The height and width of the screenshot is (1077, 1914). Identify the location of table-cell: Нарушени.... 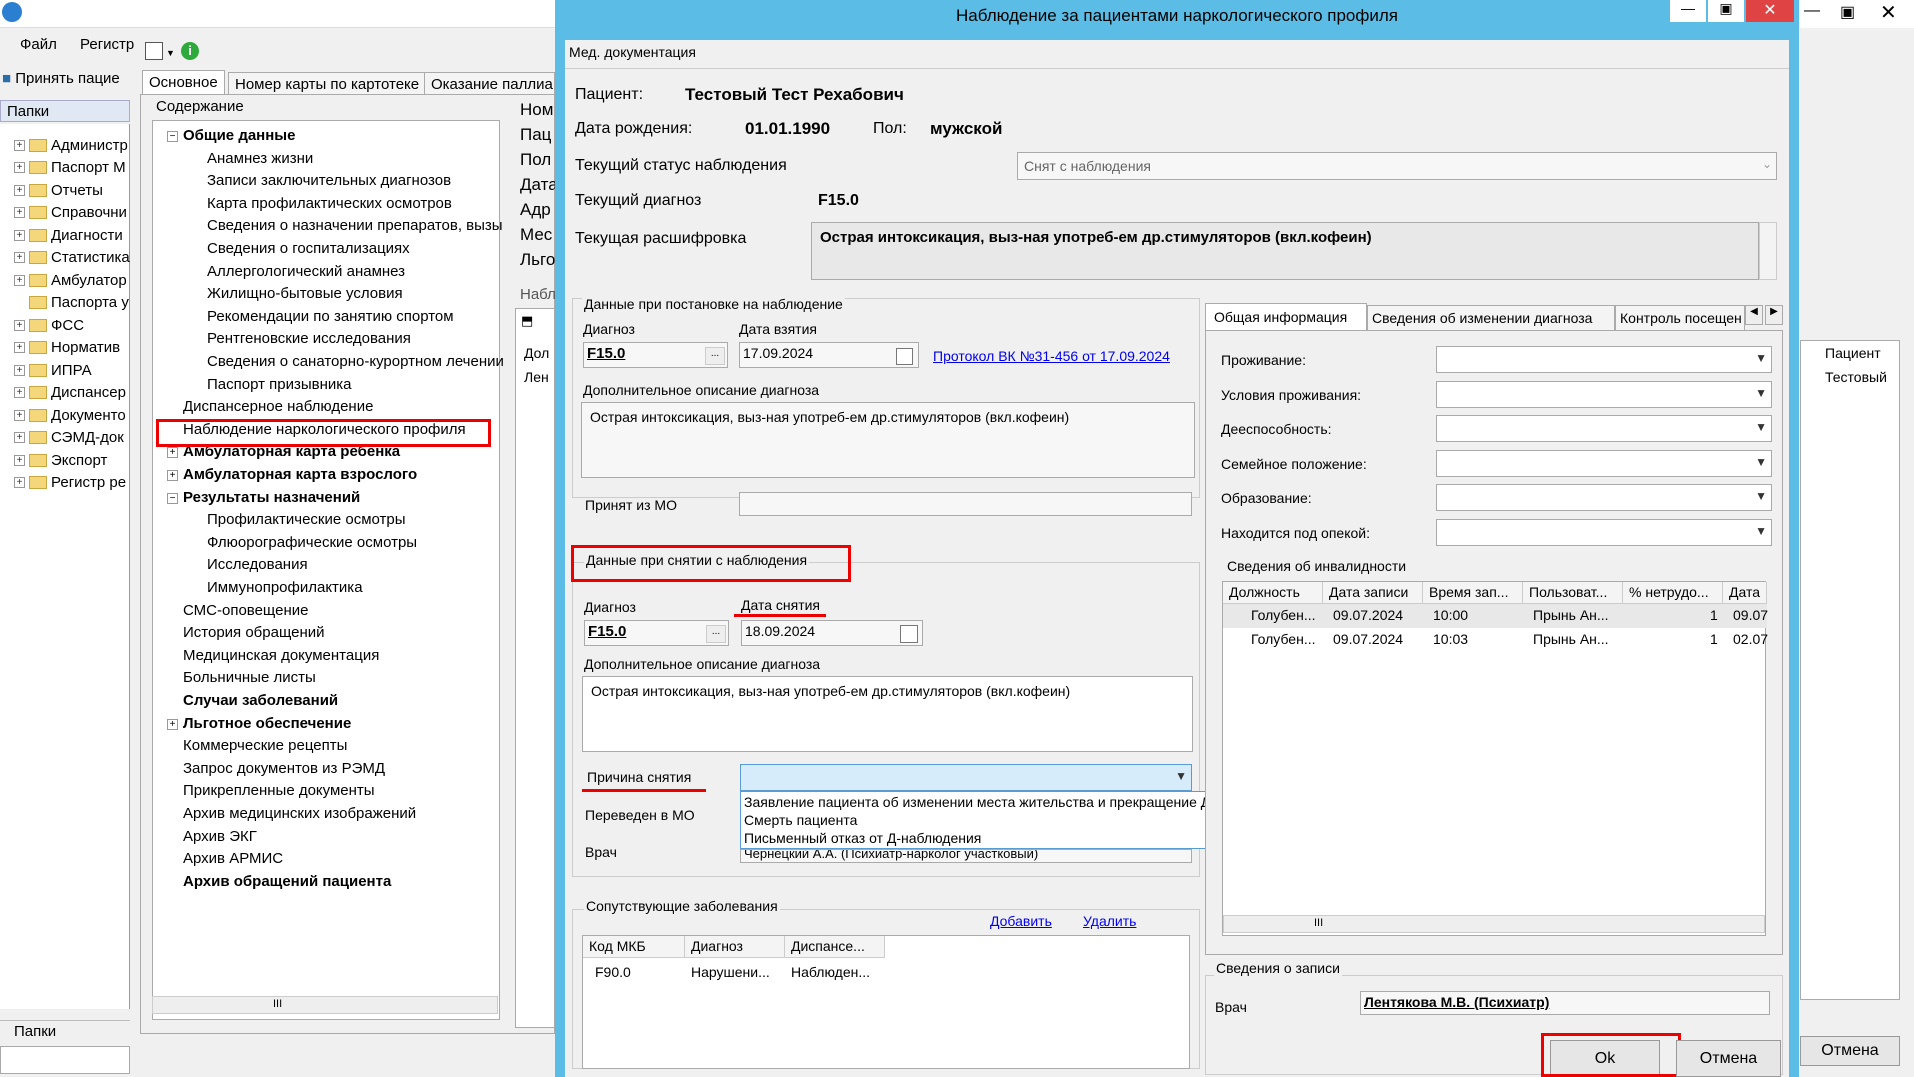
(737, 972).